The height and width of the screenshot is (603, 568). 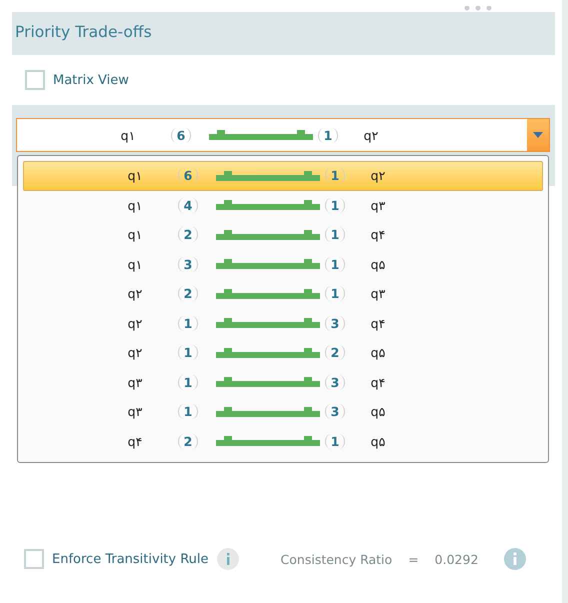 I want to click on consistency-label: Consistency Ratio, so click(x=336, y=559).